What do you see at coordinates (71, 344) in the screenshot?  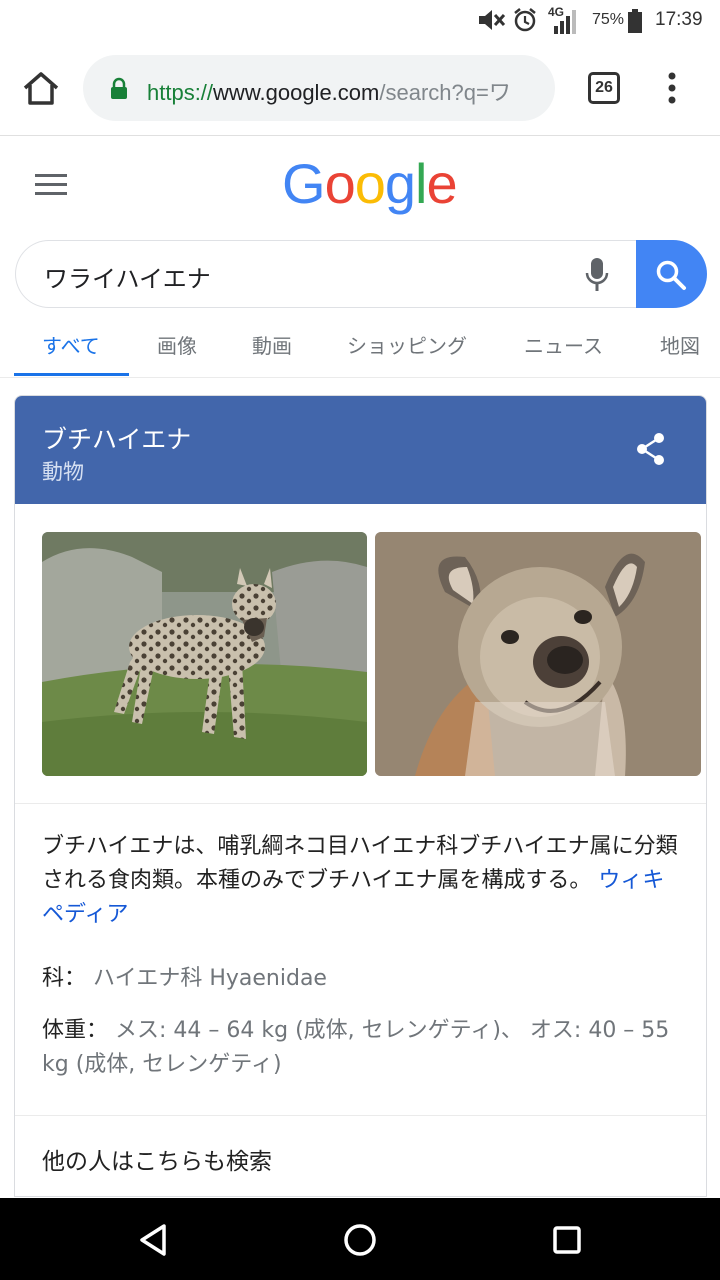 I see `tab-all: すべて` at bounding box center [71, 344].